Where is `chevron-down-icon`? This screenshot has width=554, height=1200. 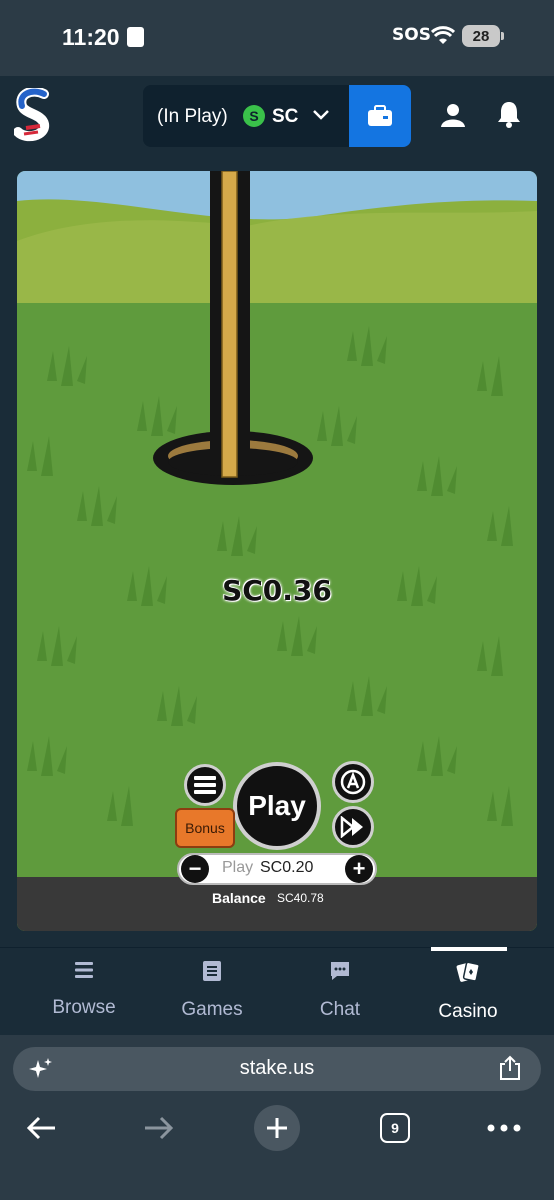 chevron-down-icon is located at coordinates (321, 117).